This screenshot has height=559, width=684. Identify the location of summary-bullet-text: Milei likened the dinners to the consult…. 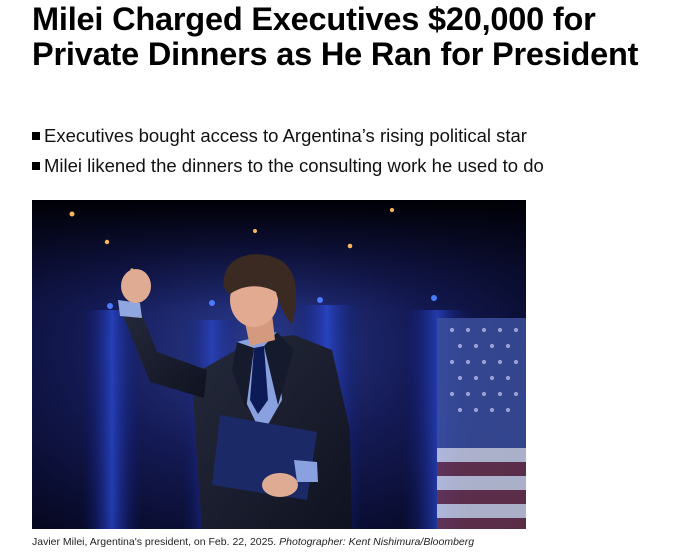
(294, 165).